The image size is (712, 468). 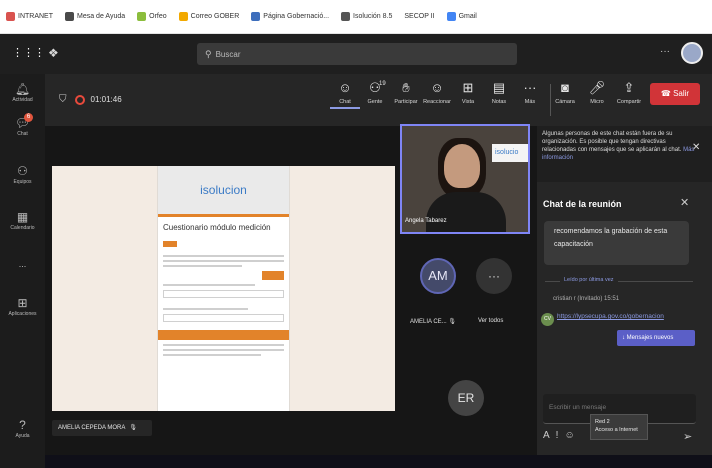 What do you see at coordinates (22, 174) in the screenshot?
I see `rail-item-teams: ⚇ Equipos` at bounding box center [22, 174].